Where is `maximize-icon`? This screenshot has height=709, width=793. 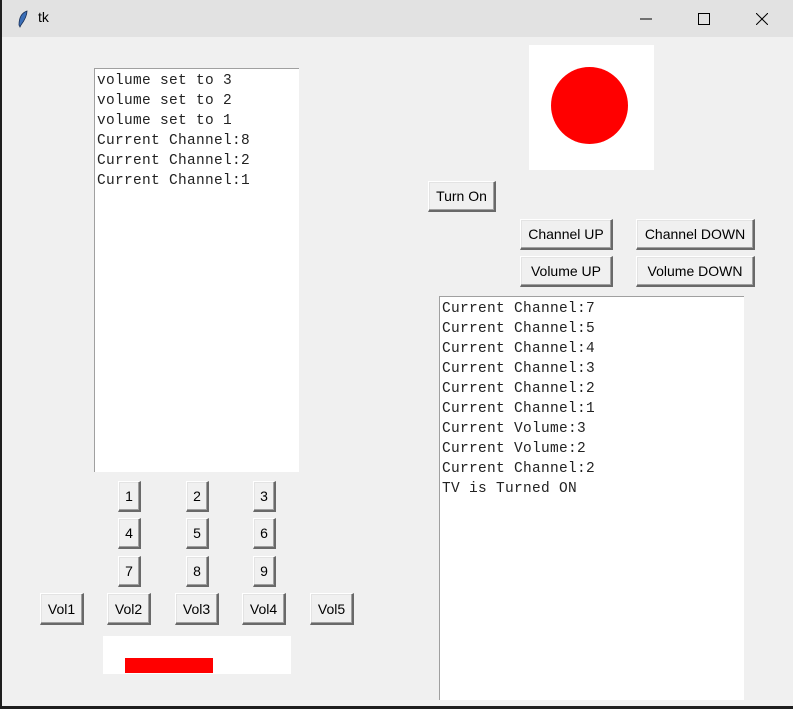 maximize-icon is located at coordinates (704, 18).